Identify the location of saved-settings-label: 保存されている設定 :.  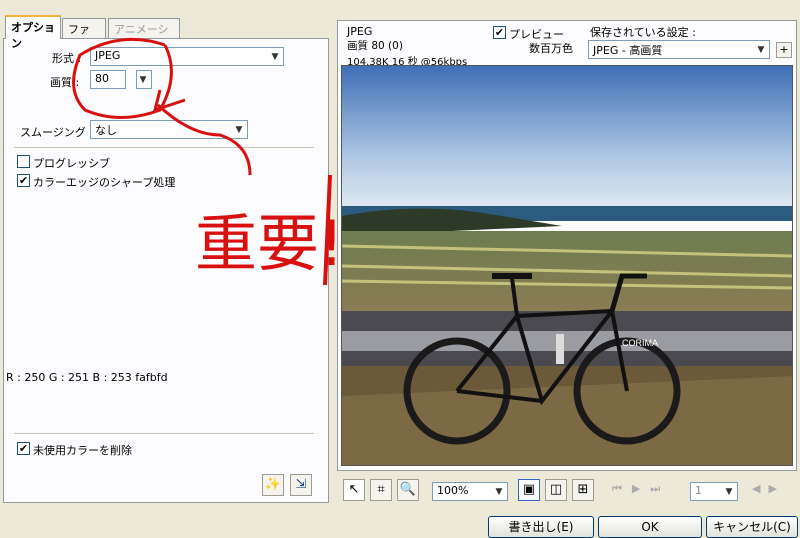
(643, 32).